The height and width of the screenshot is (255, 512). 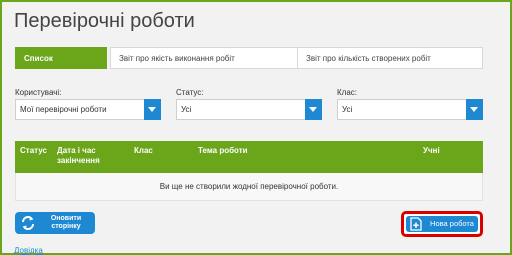 I want to click on status-select: Усі, so click(x=249, y=109).